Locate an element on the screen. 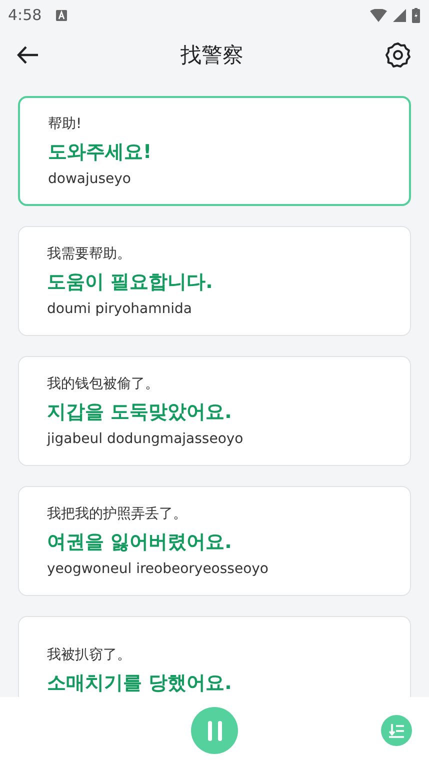  phrase-card: 我需要帮助。 도움이 필요합니다. doumi piryohamnida is located at coordinates (214, 281).